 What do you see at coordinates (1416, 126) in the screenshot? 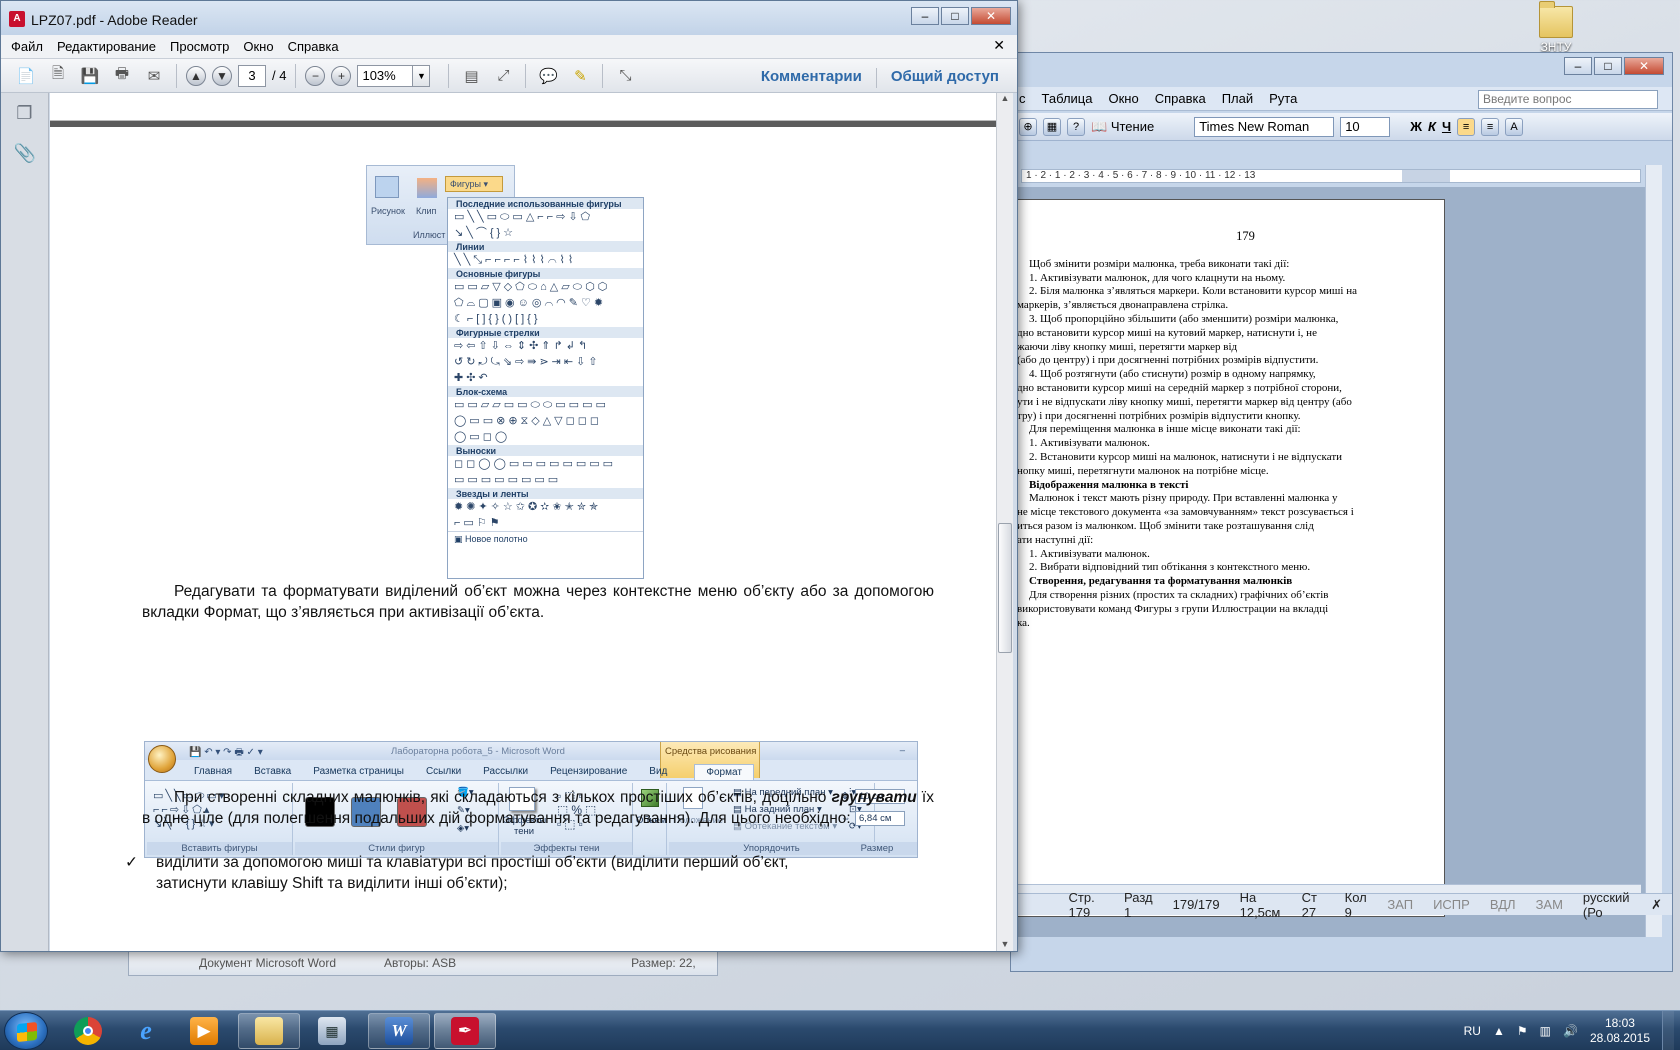
I see `bold-button: Ж` at bounding box center [1416, 126].